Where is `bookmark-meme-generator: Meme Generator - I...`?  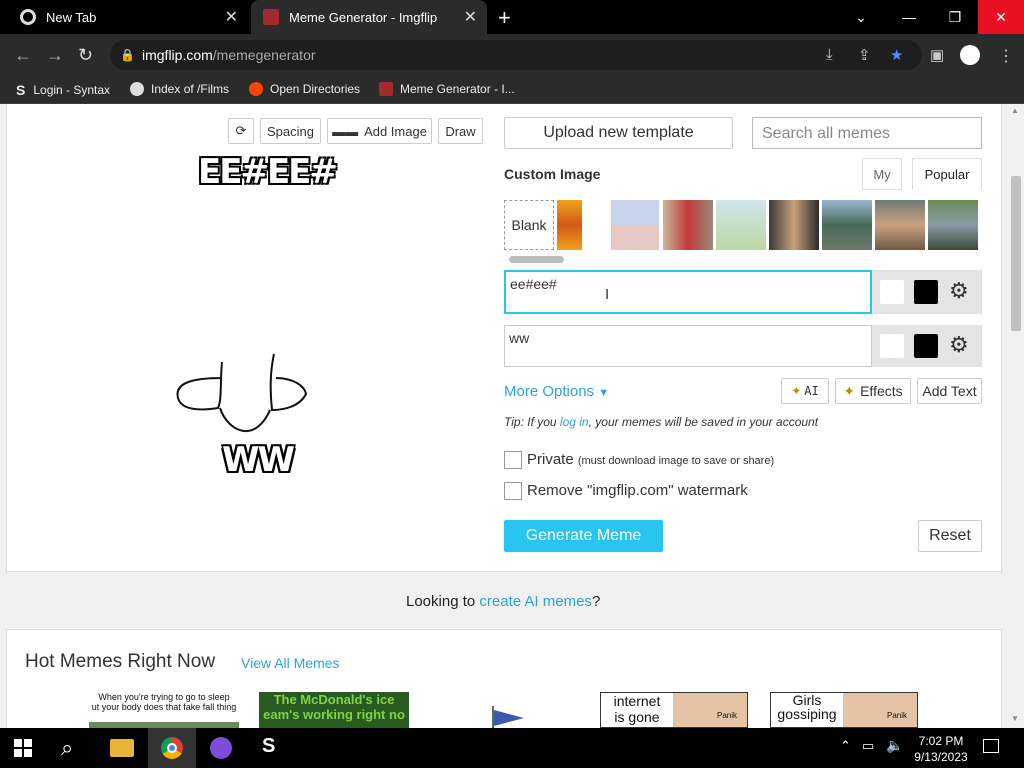
bookmark-meme-generator: Meme Generator - I... is located at coordinates (447, 89).